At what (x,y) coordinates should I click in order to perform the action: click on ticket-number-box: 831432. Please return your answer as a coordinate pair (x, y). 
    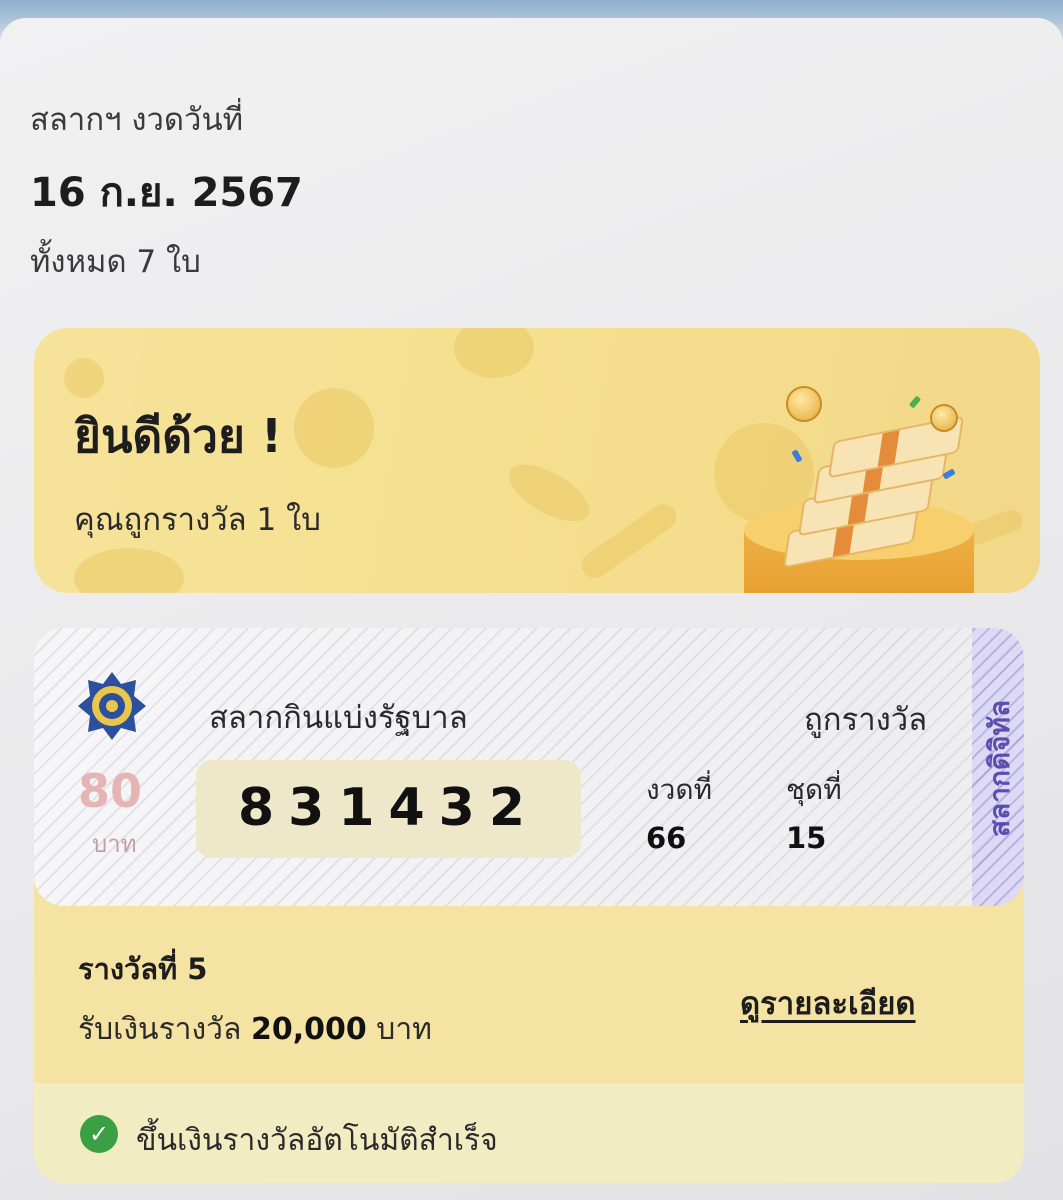
    Looking at the image, I should click on (388, 809).